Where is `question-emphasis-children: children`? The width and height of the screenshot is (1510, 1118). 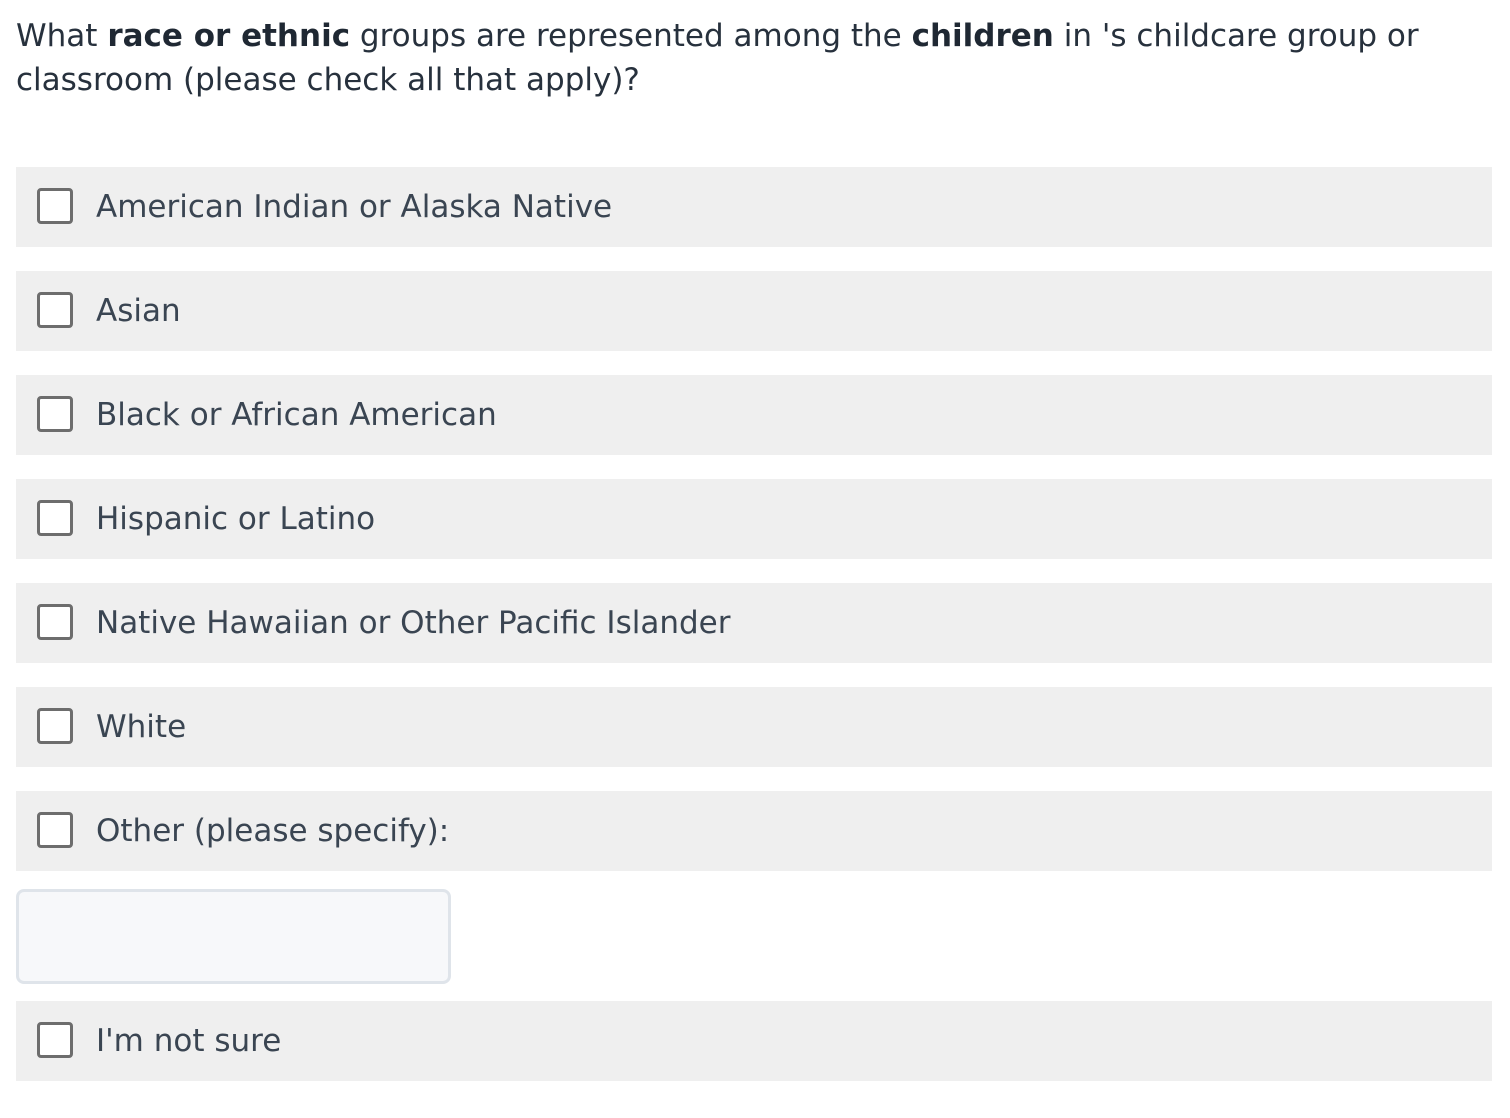
question-emphasis-children: children is located at coordinates (982, 36).